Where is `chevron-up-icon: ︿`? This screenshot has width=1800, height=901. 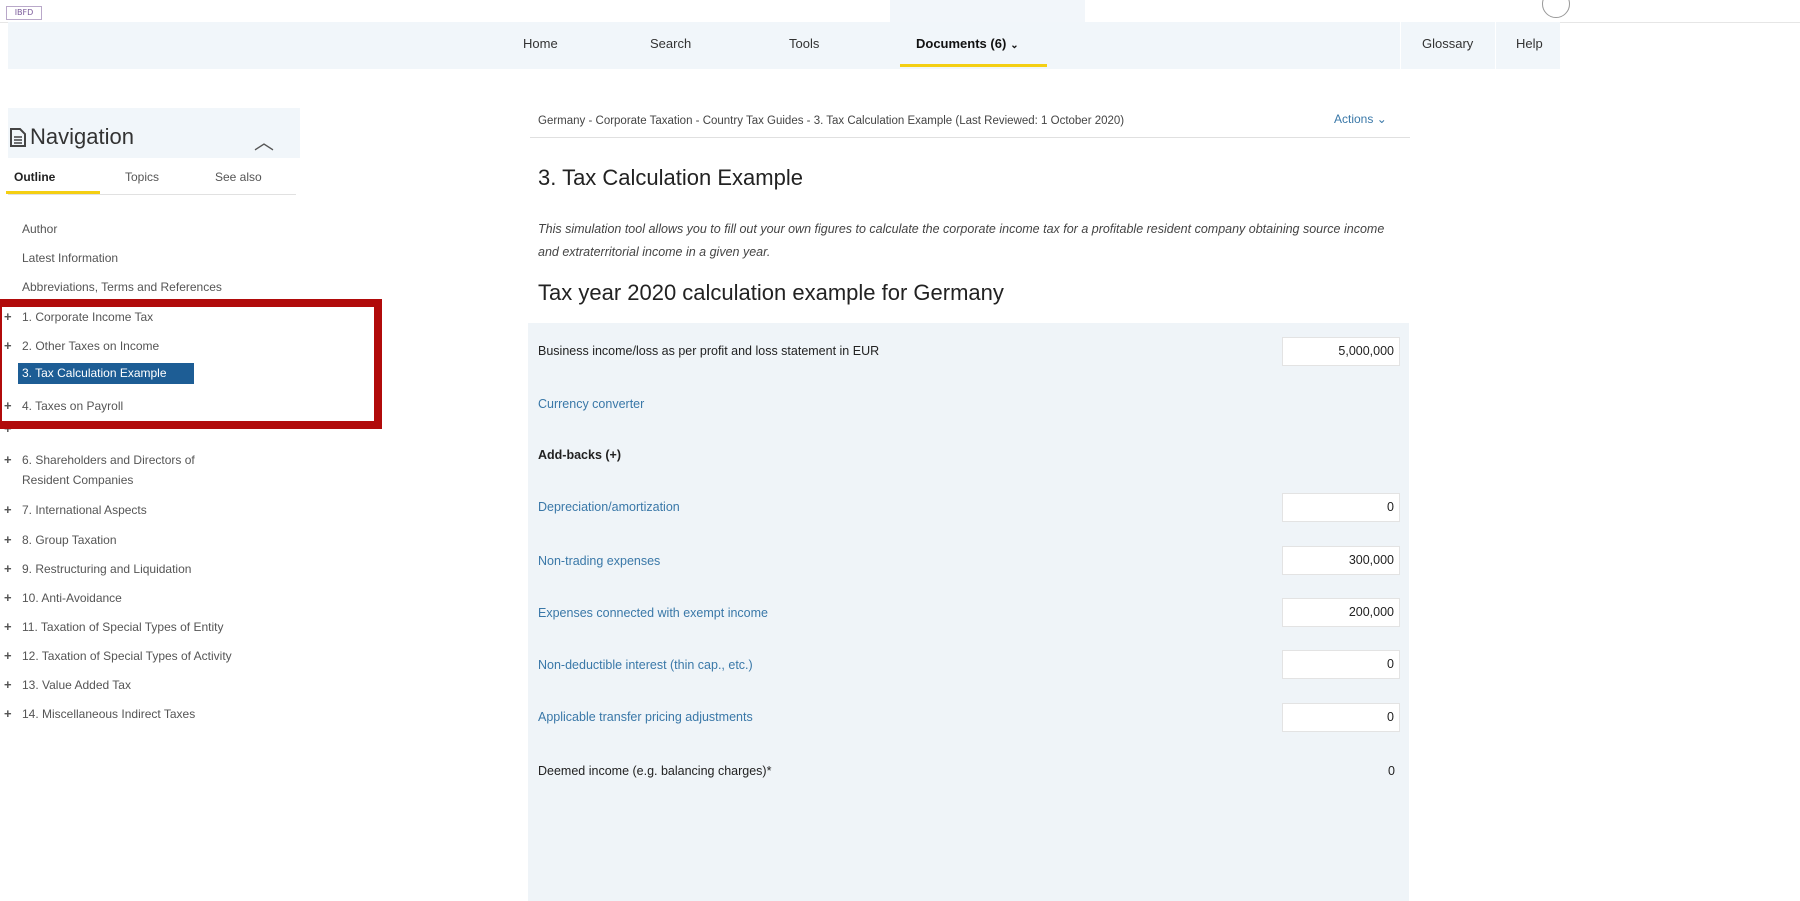
chevron-up-icon: ︿ is located at coordinates (264, 140).